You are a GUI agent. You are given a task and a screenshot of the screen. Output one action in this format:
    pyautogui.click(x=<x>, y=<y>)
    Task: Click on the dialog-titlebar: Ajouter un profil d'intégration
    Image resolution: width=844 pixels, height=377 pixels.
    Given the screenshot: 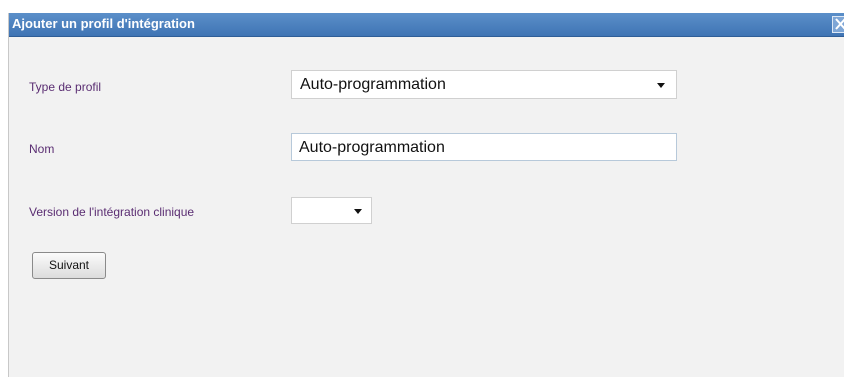 What is the action you would take?
    pyautogui.click(x=426, y=25)
    